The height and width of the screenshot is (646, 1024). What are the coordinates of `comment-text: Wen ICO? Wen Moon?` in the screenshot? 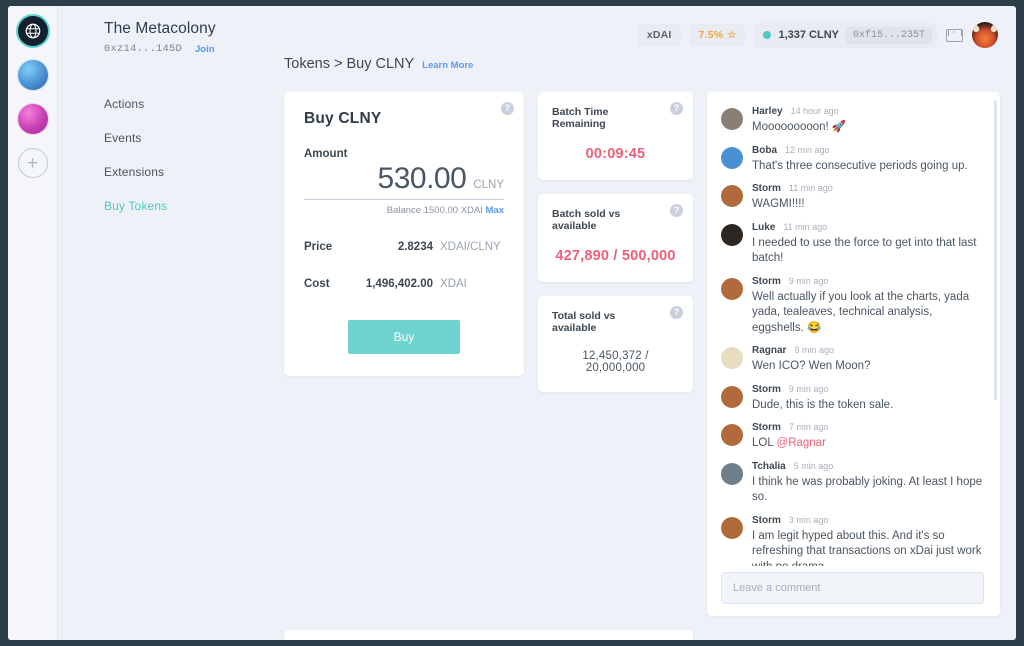 It's located at (811, 366).